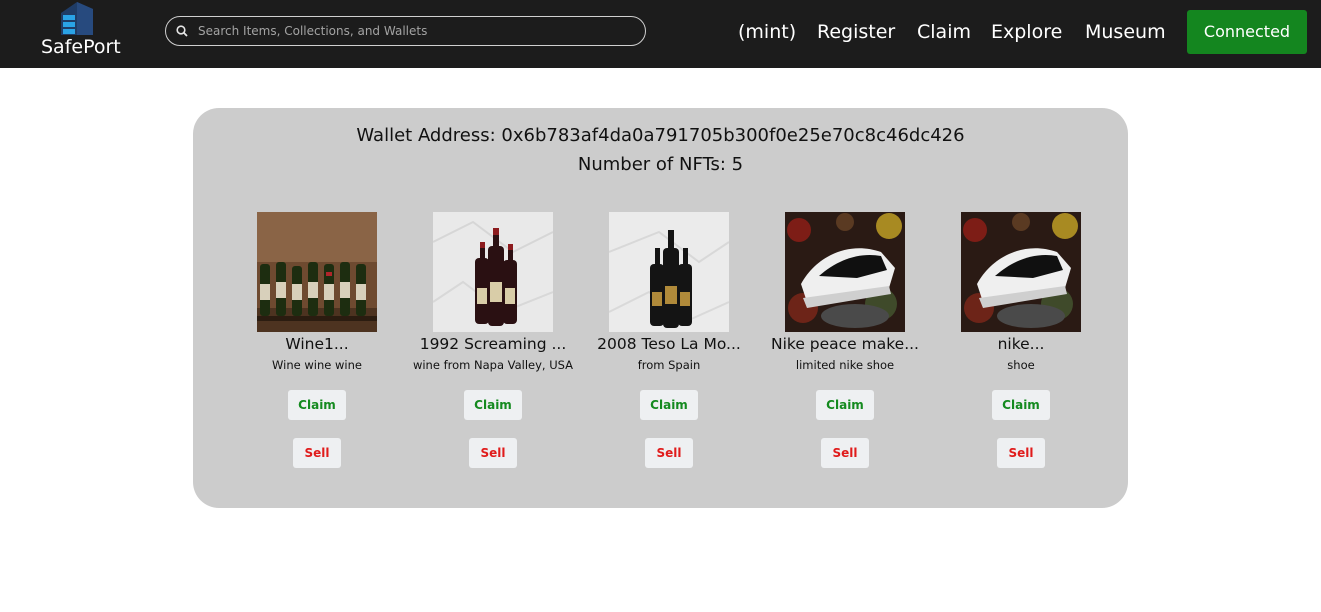 This screenshot has width=1321, height=612. What do you see at coordinates (317, 272) in the screenshot?
I see `nft-image-wine-shelf` at bounding box center [317, 272].